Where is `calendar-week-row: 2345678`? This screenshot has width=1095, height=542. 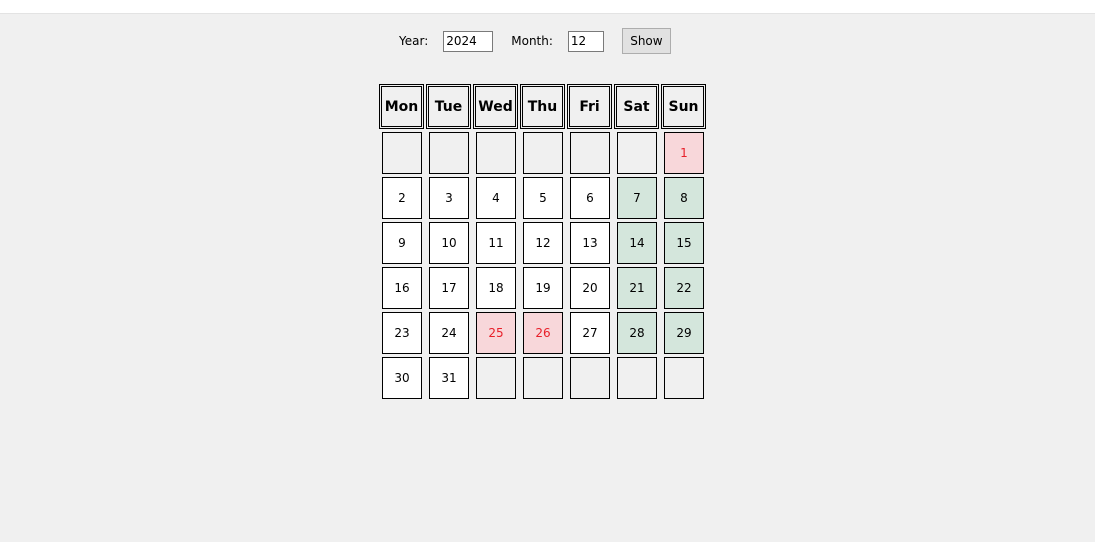
calendar-week-row: 2345678 is located at coordinates (546, 198).